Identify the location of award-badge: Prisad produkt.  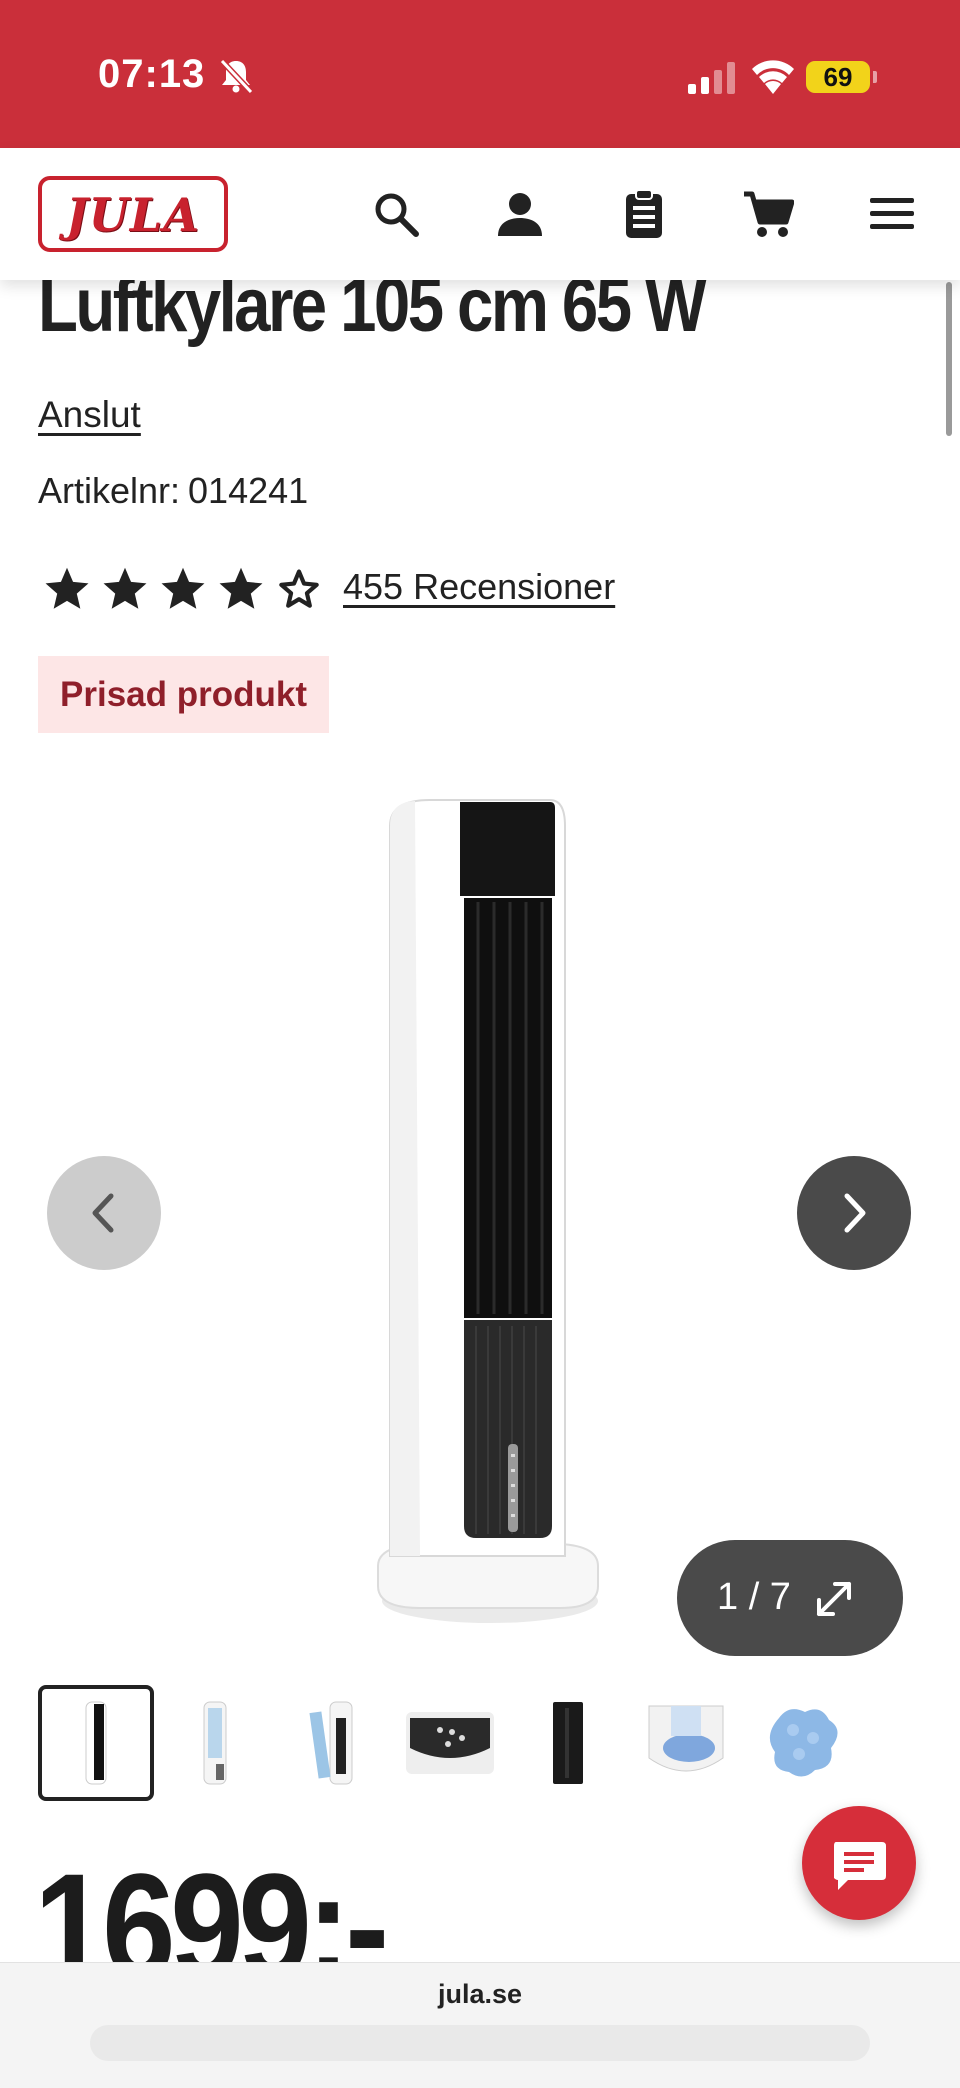
(183, 694).